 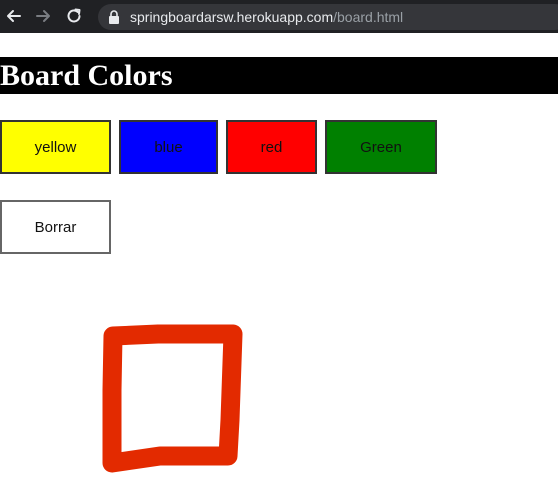 I want to click on address-bar: springboardarsw.herokuapp.com/board.html, so click(x=328, y=17).